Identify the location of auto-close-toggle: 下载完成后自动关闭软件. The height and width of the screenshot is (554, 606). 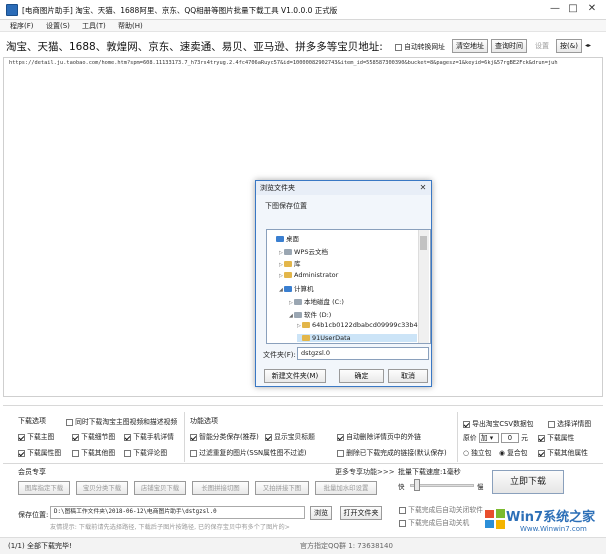
(441, 509).